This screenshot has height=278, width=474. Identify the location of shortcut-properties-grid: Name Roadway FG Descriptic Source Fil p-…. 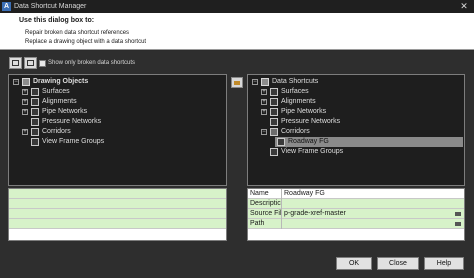
(356, 214).